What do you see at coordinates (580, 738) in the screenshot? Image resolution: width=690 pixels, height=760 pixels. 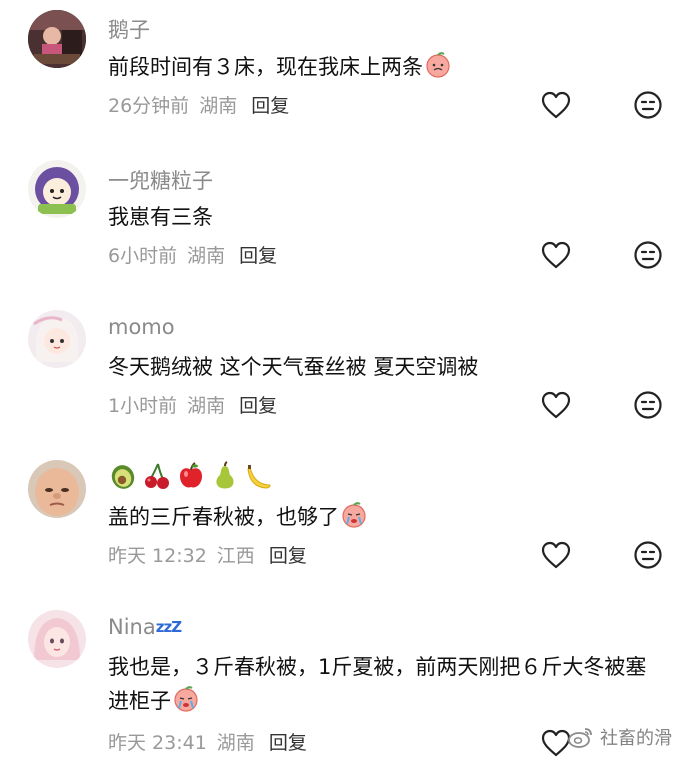 I see `weibo-logo-icon` at bounding box center [580, 738].